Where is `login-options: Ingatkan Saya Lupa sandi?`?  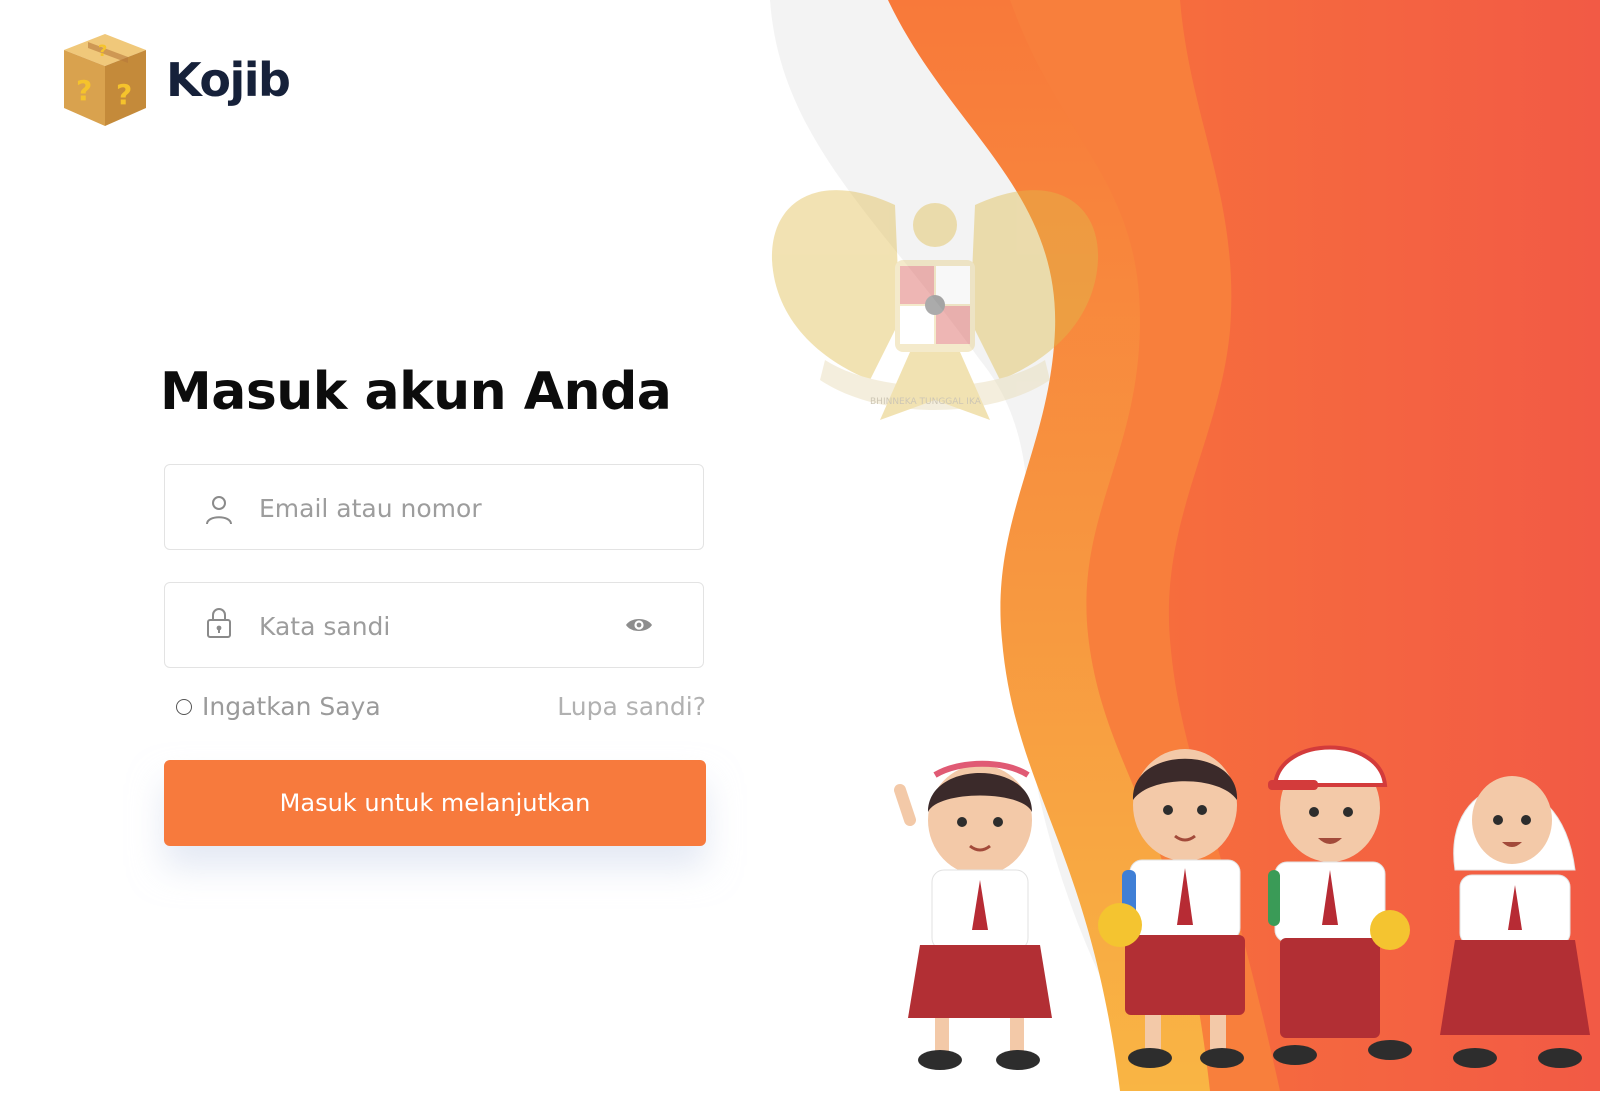 login-options: Ingatkan Saya Lupa sandi? is located at coordinates (441, 712).